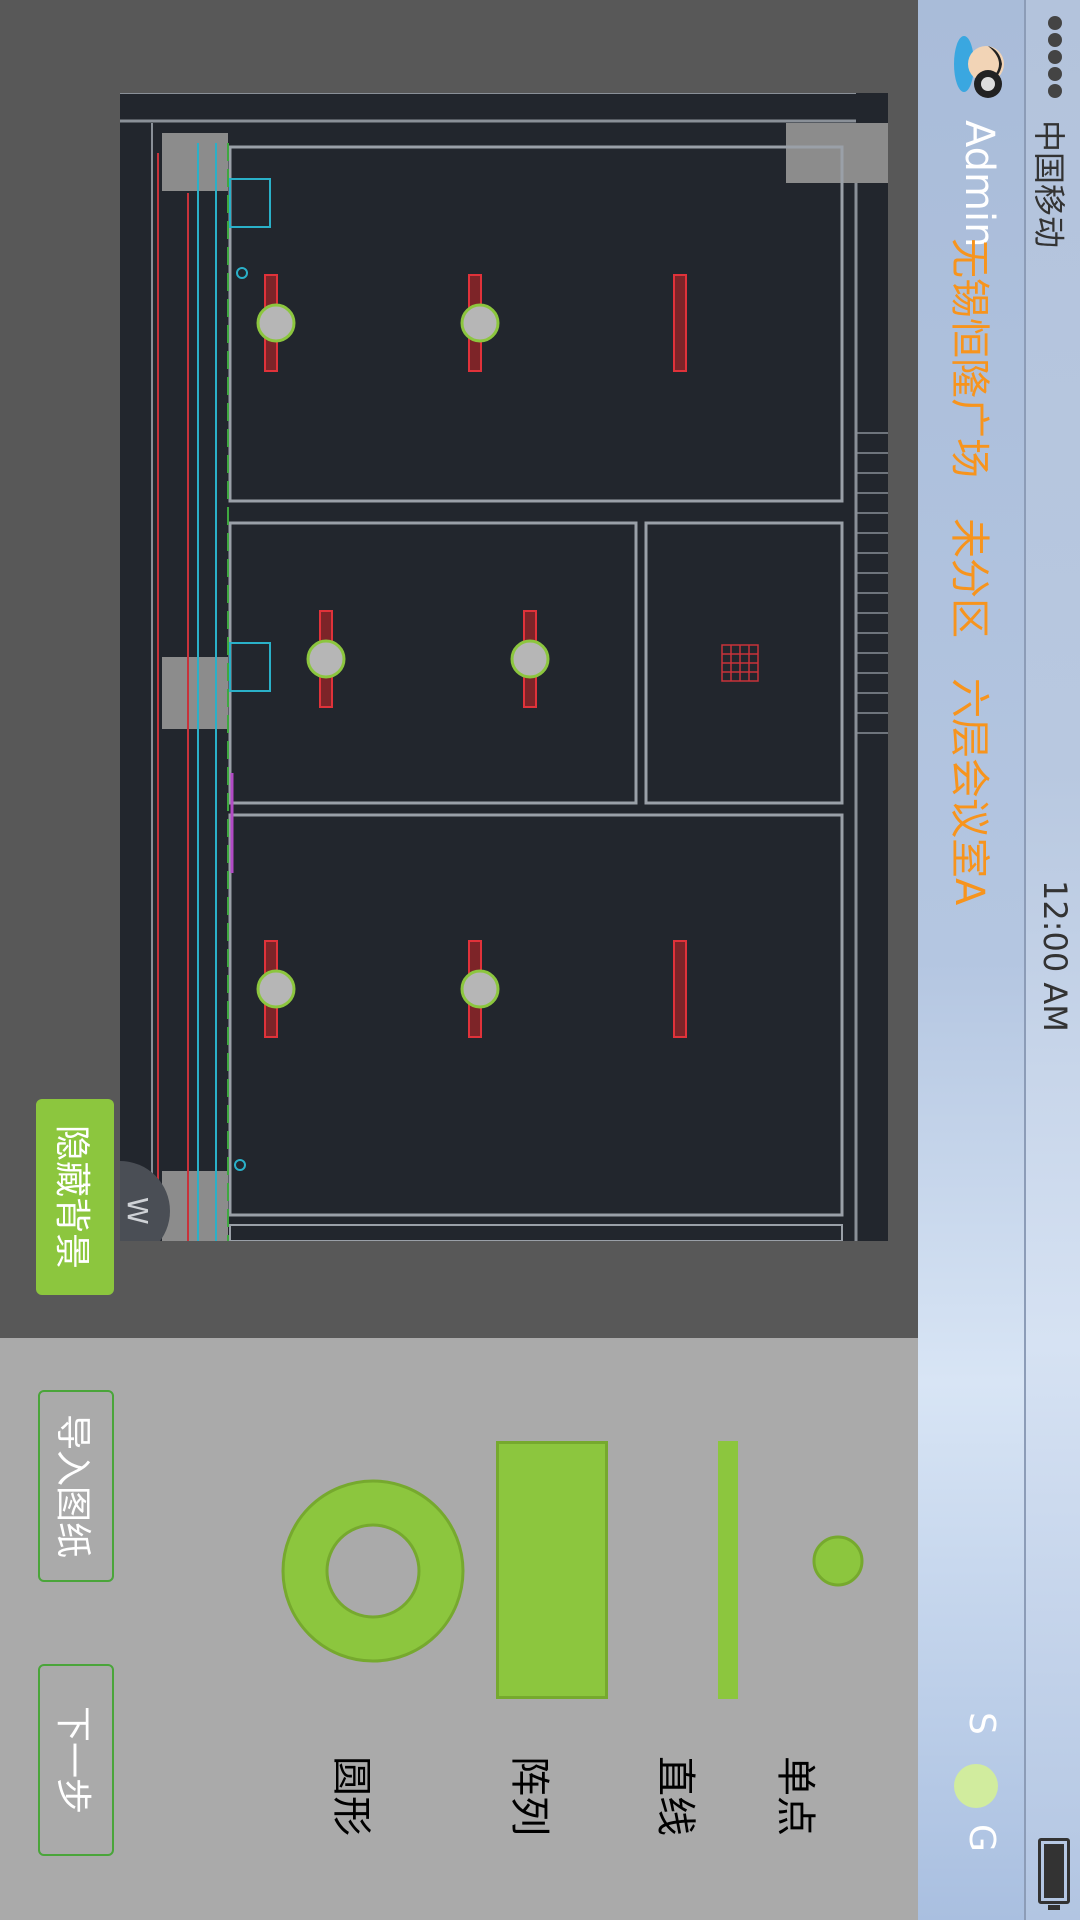 This screenshot has width=1080, height=1920. What do you see at coordinates (76, 1486) in the screenshot?
I see `import-drawing-button: 导入图纸` at bounding box center [76, 1486].